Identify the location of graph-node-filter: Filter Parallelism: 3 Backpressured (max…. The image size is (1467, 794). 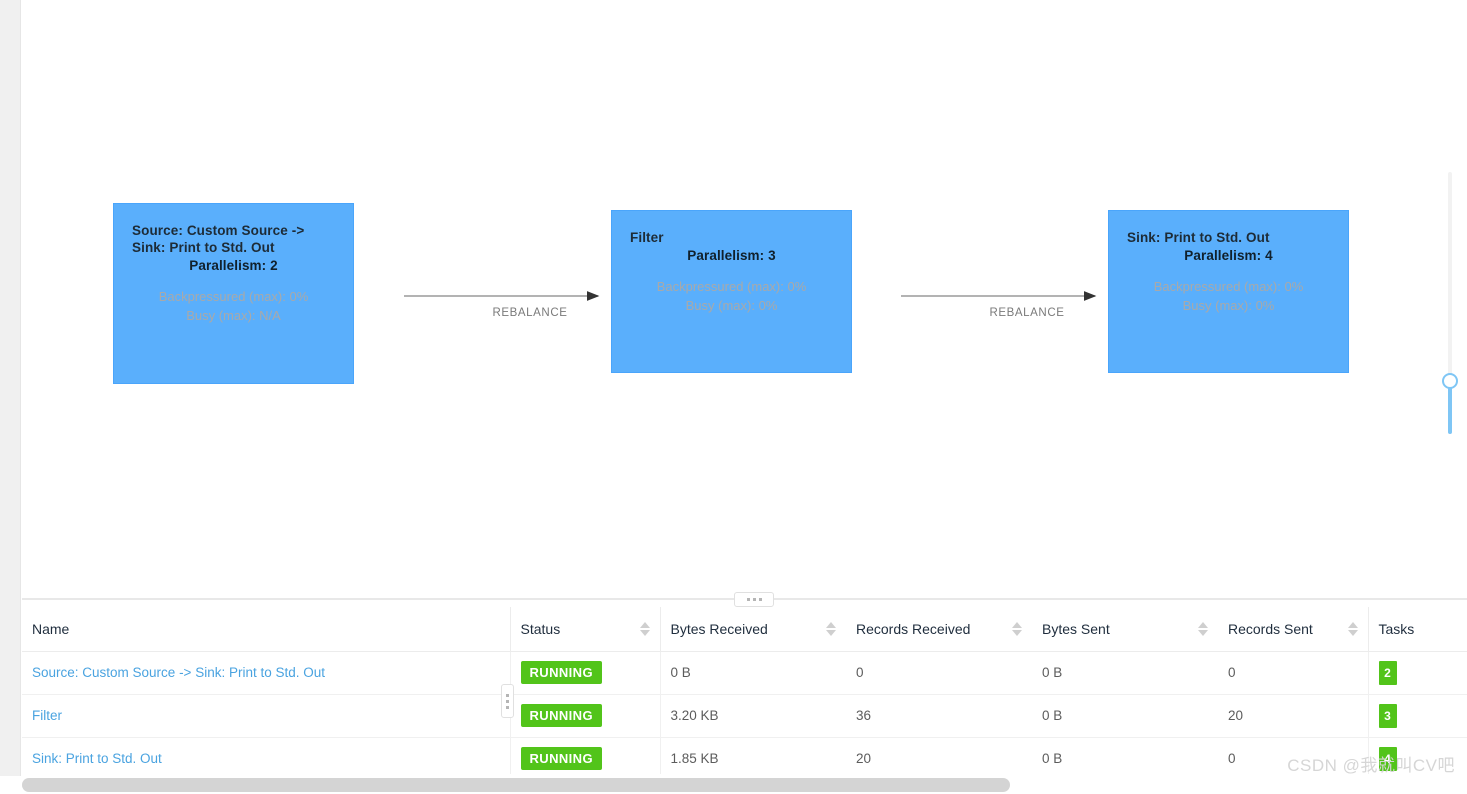
(731, 291).